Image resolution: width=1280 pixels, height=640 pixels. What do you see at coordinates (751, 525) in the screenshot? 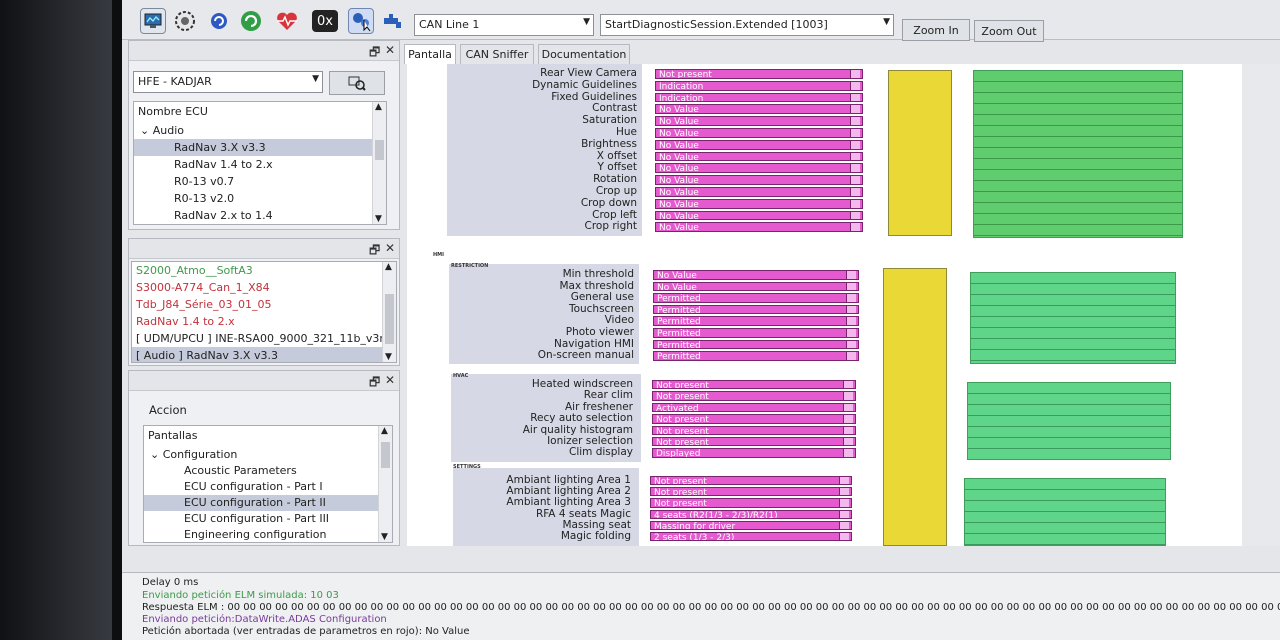
I see `param-value-field: Massing for driver` at bounding box center [751, 525].